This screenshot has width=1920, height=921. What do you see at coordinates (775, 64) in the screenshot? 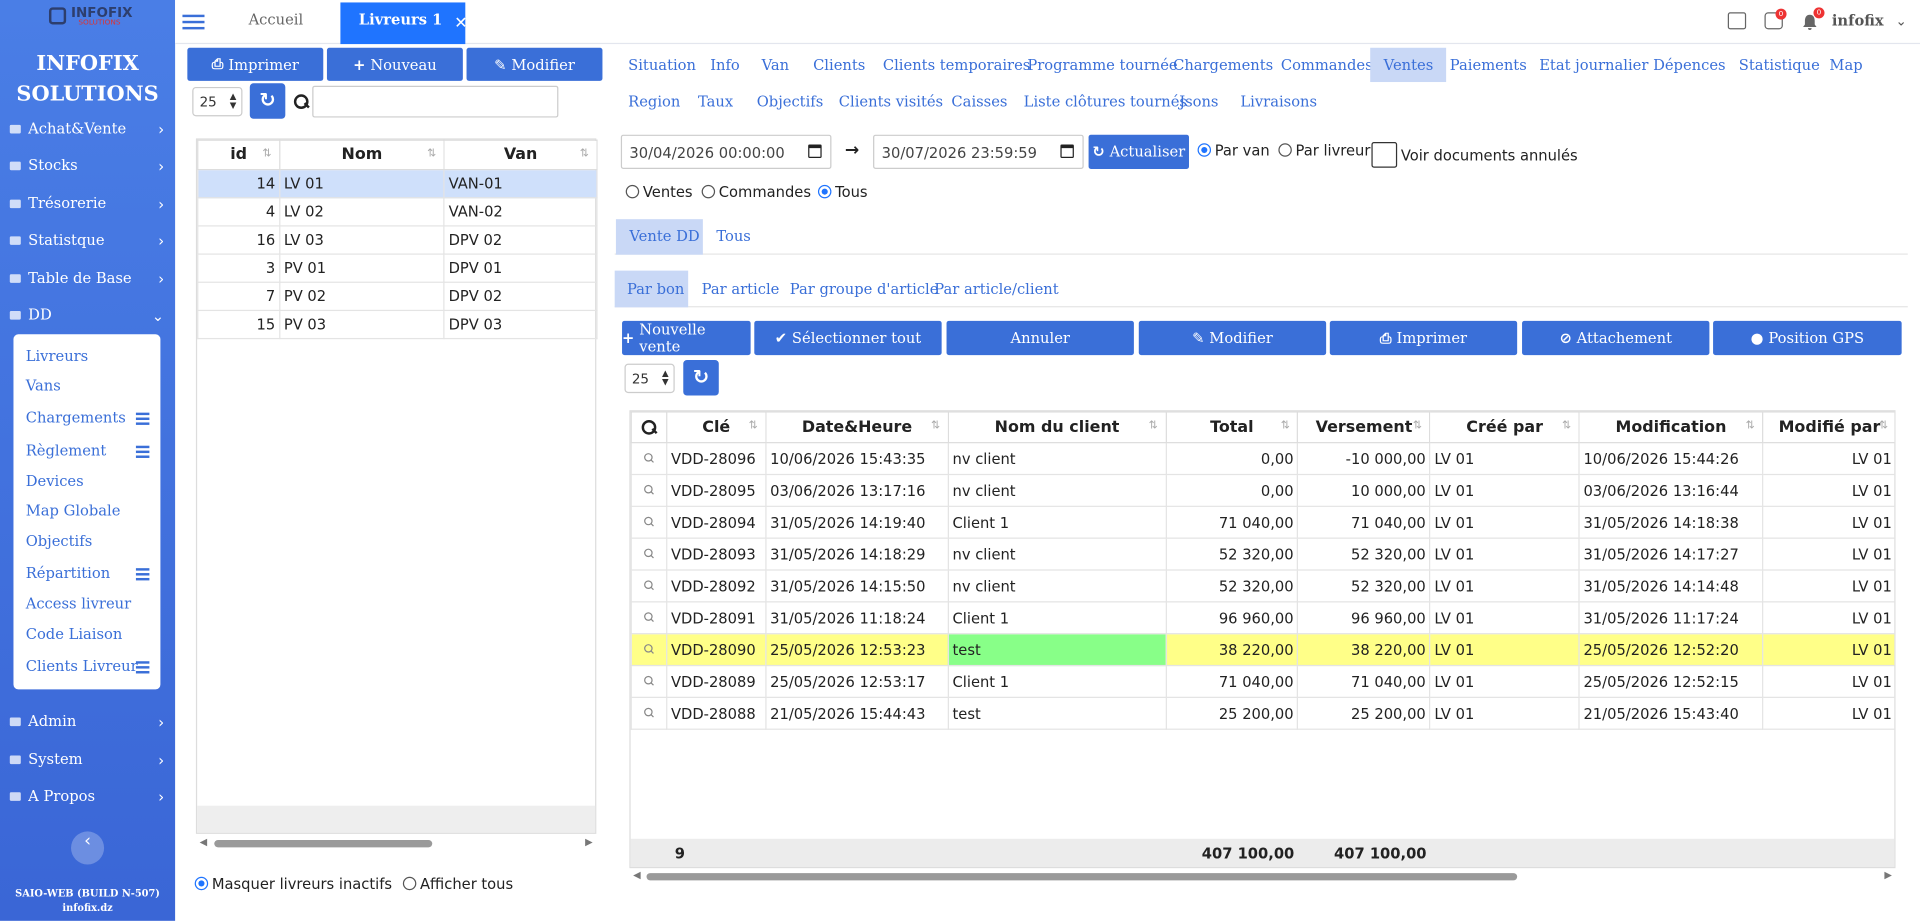
I see `nav-van: Van` at bounding box center [775, 64].